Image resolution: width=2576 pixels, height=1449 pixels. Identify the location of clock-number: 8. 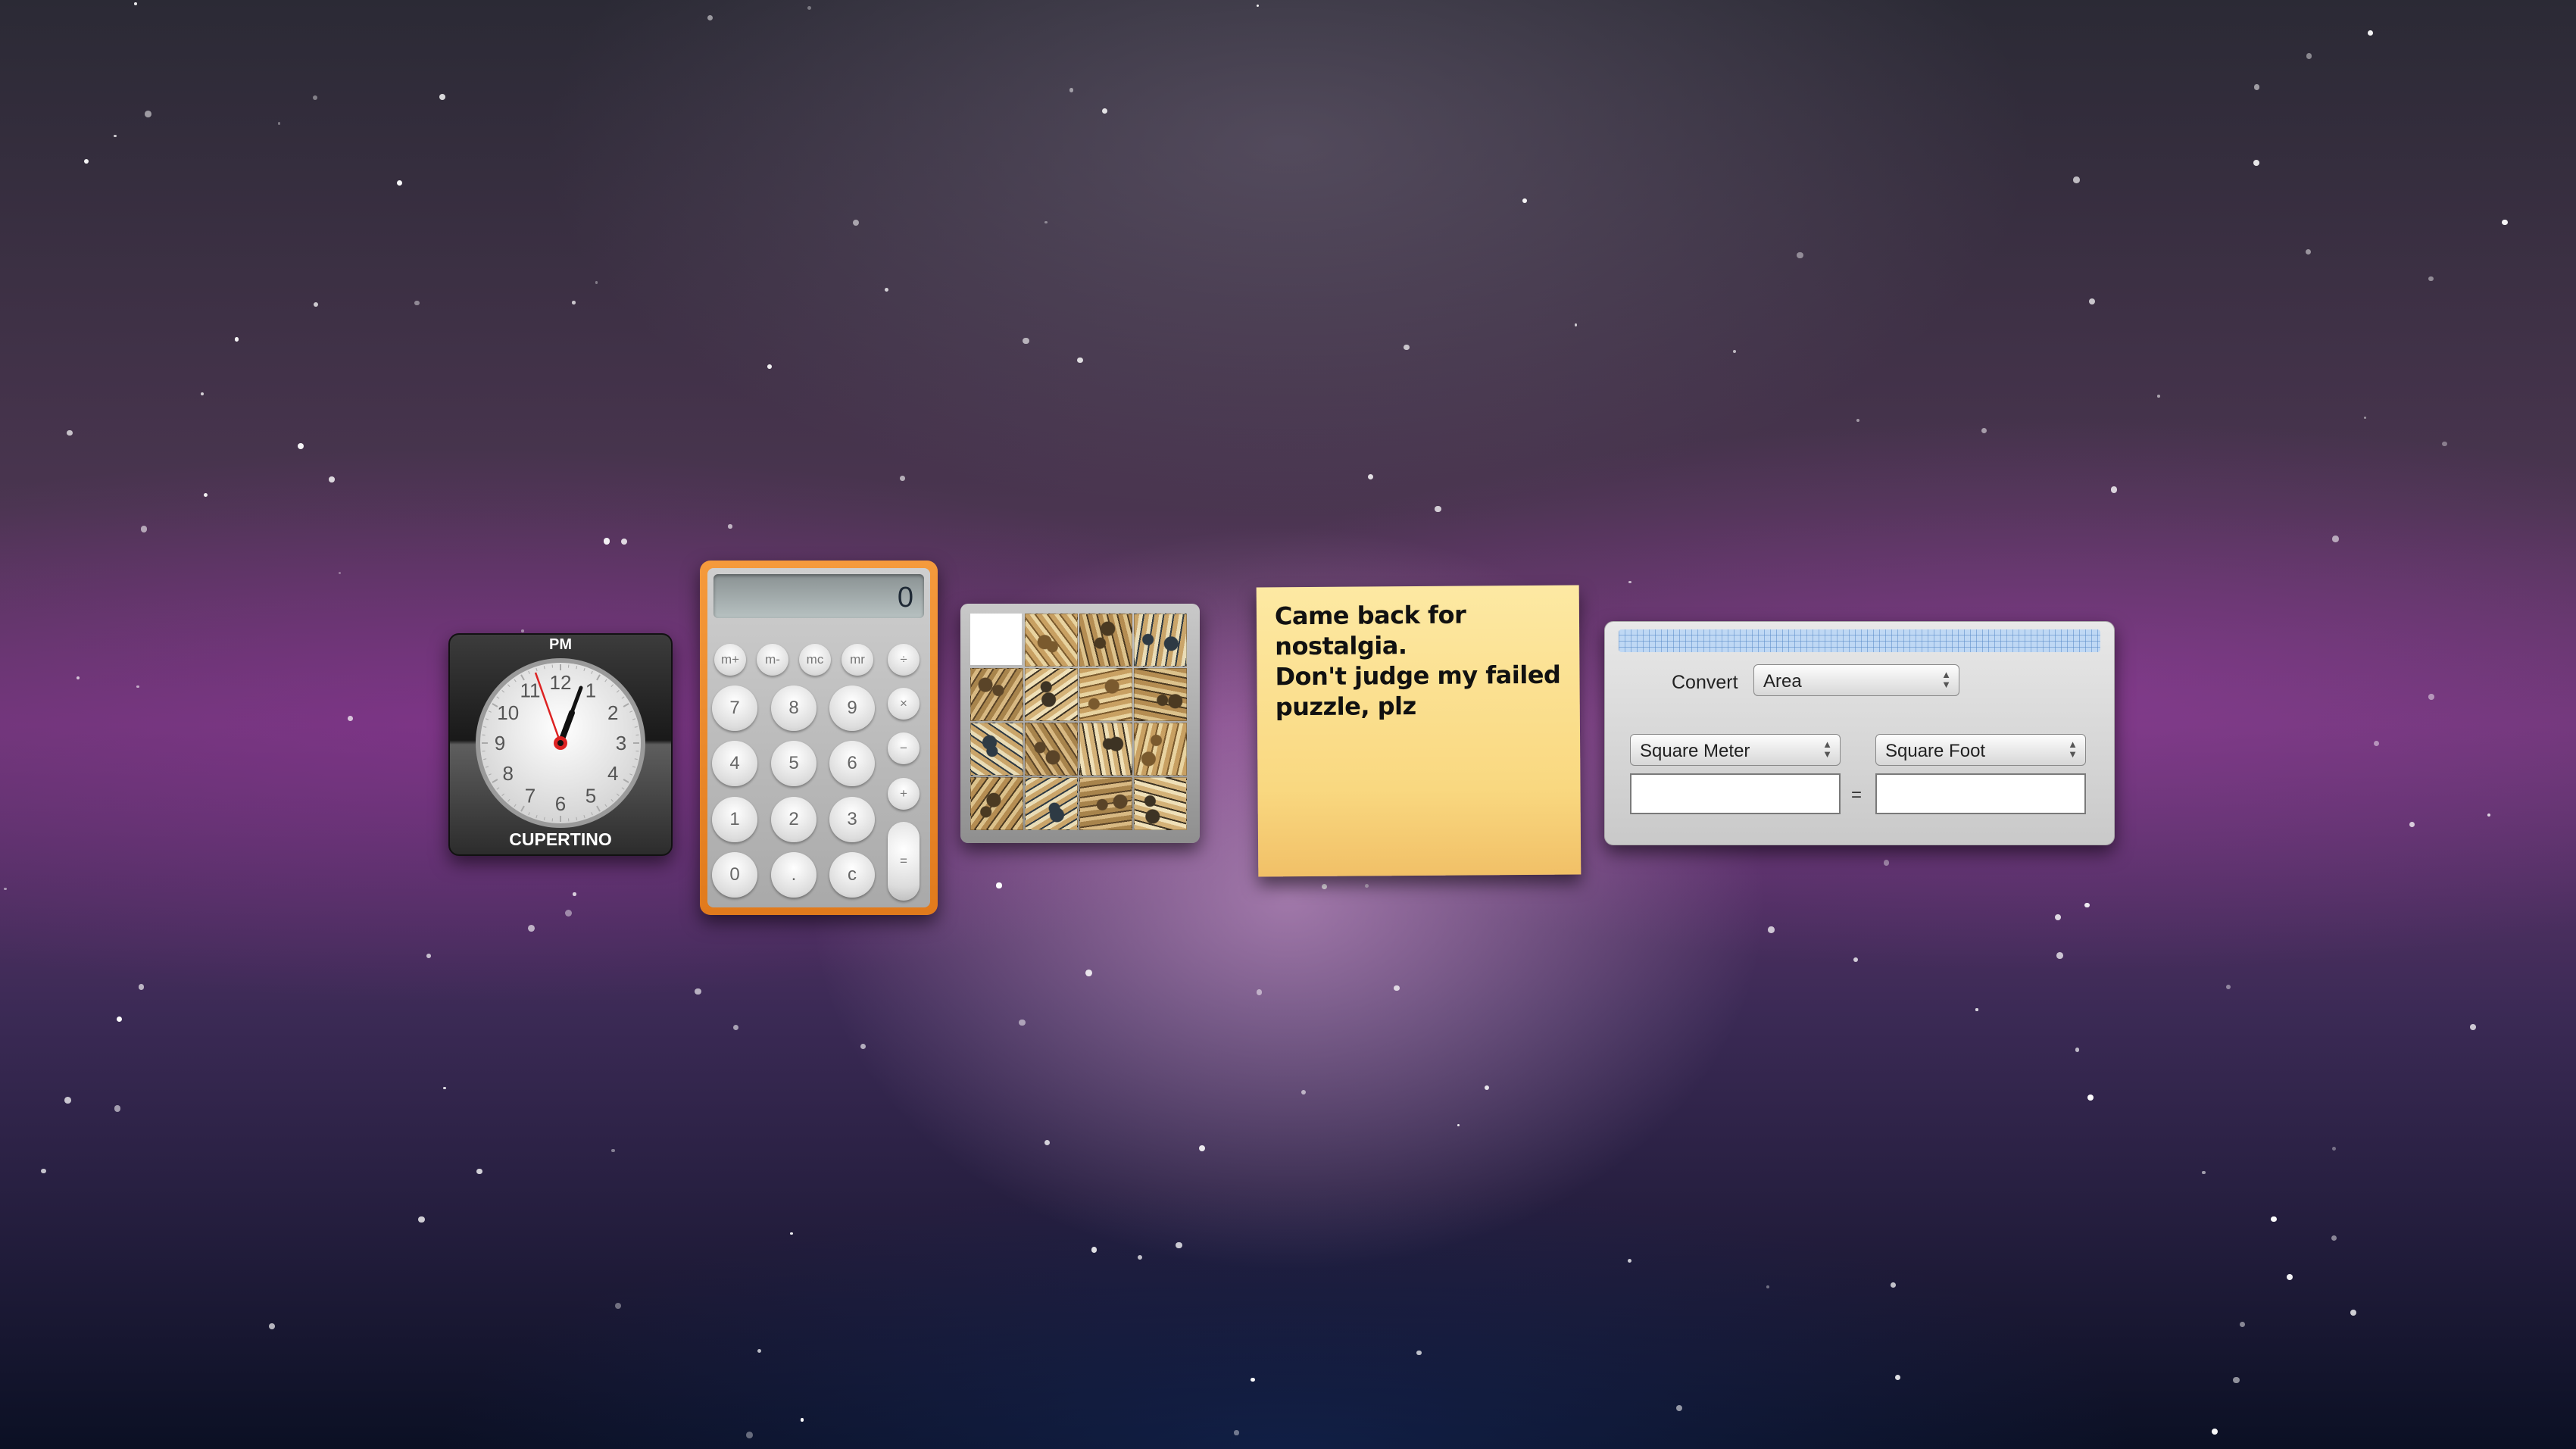
(508, 773).